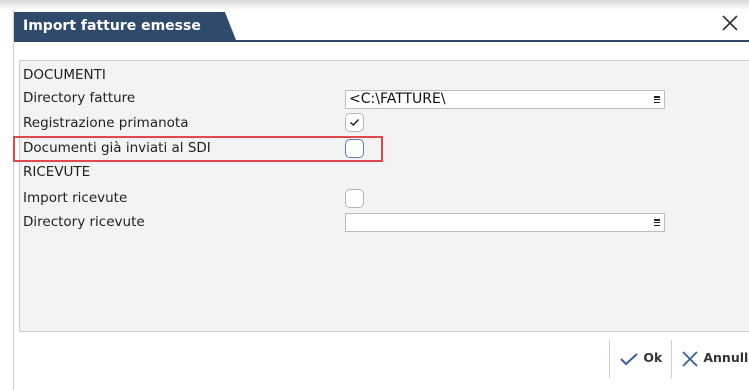  What do you see at coordinates (726, 357) in the screenshot?
I see `annulla-label: Annulla` at bounding box center [726, 357].